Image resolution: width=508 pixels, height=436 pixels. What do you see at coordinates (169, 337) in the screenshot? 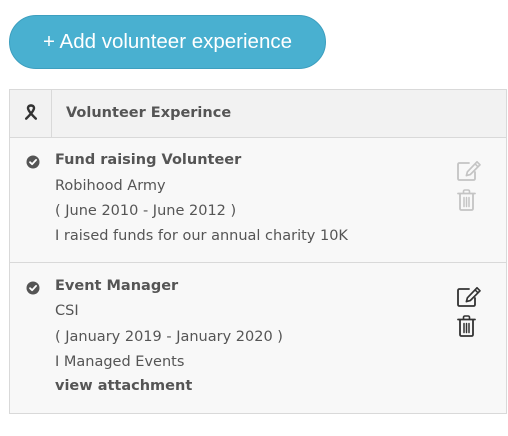
I see `experience-period: ( January 2019 - January 2020 )` at bounding box center [169, 337].